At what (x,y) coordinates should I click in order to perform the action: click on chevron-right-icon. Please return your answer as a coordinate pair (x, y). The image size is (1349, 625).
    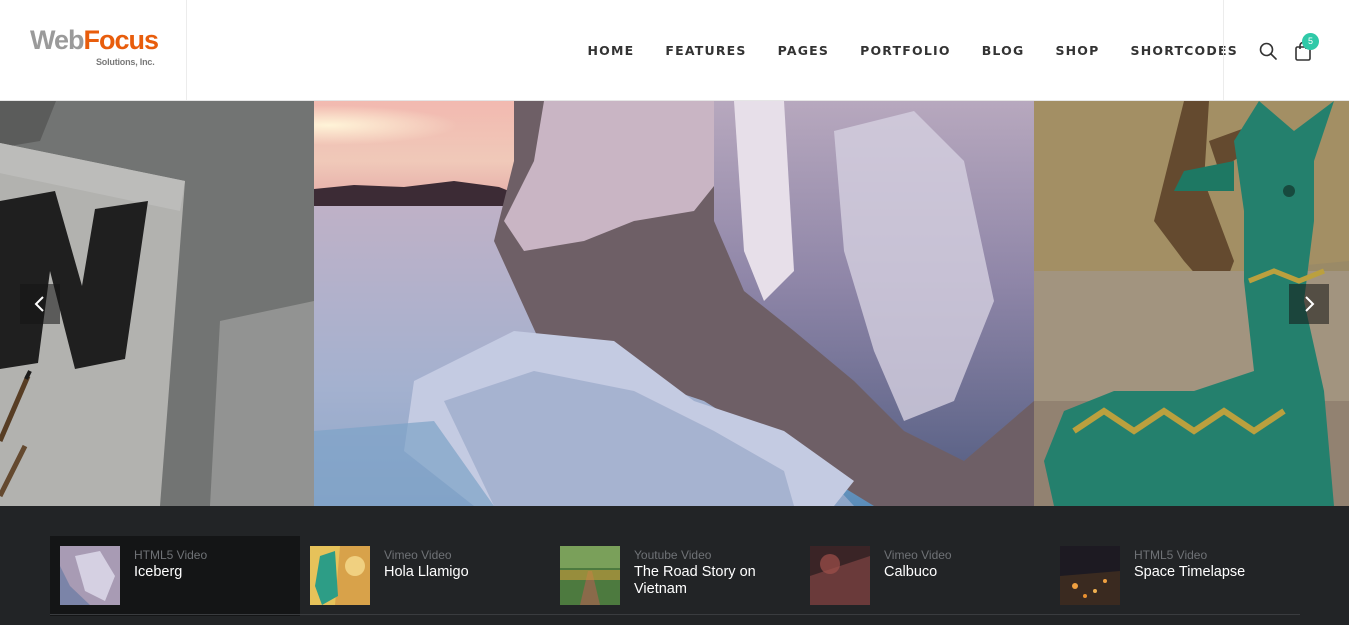
    Looking at the image, I should click on (1310, 304).